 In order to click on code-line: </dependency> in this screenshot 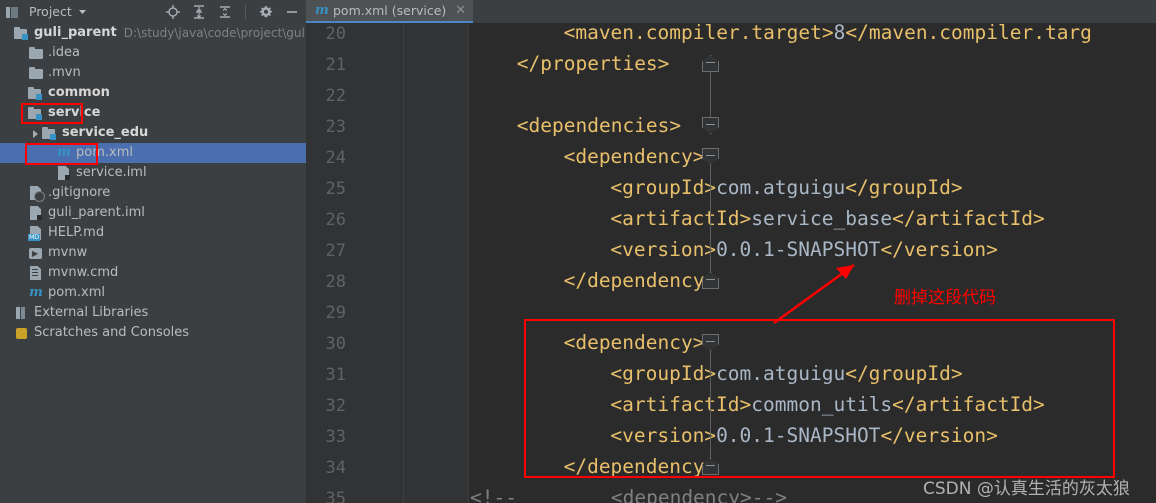, I will do `click(640, 467)`.